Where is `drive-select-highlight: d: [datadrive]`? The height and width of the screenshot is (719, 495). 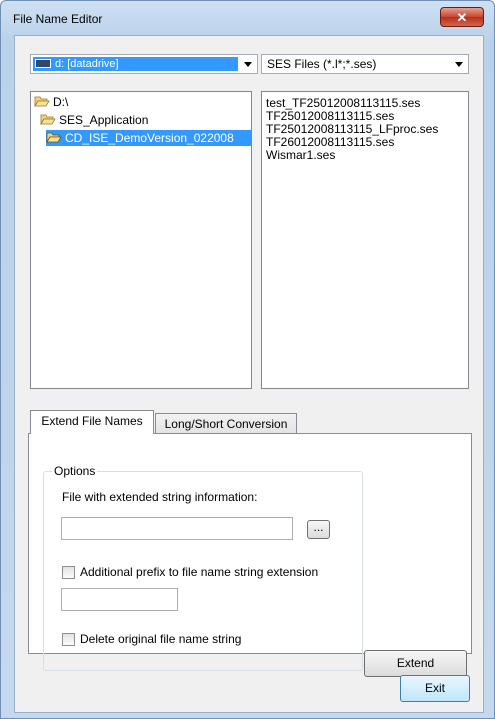 drive-select-highlight: d: [datadrive] is located at coordinates (135, 64).